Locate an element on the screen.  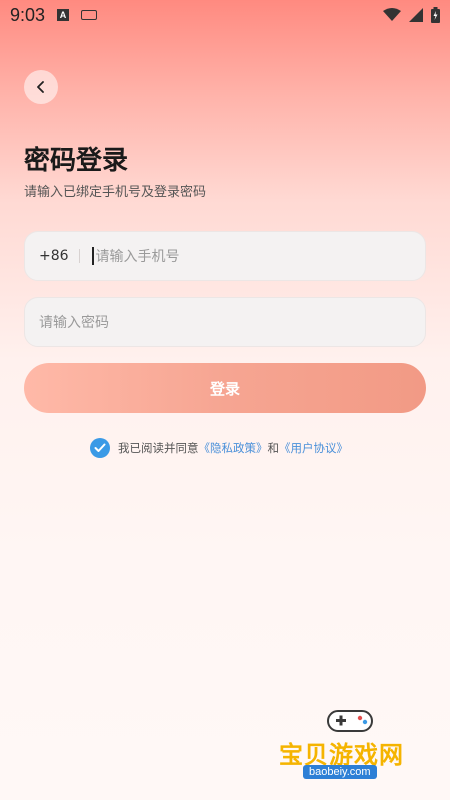
status-bar: 9:03 A is located at coordinates (225, 15).